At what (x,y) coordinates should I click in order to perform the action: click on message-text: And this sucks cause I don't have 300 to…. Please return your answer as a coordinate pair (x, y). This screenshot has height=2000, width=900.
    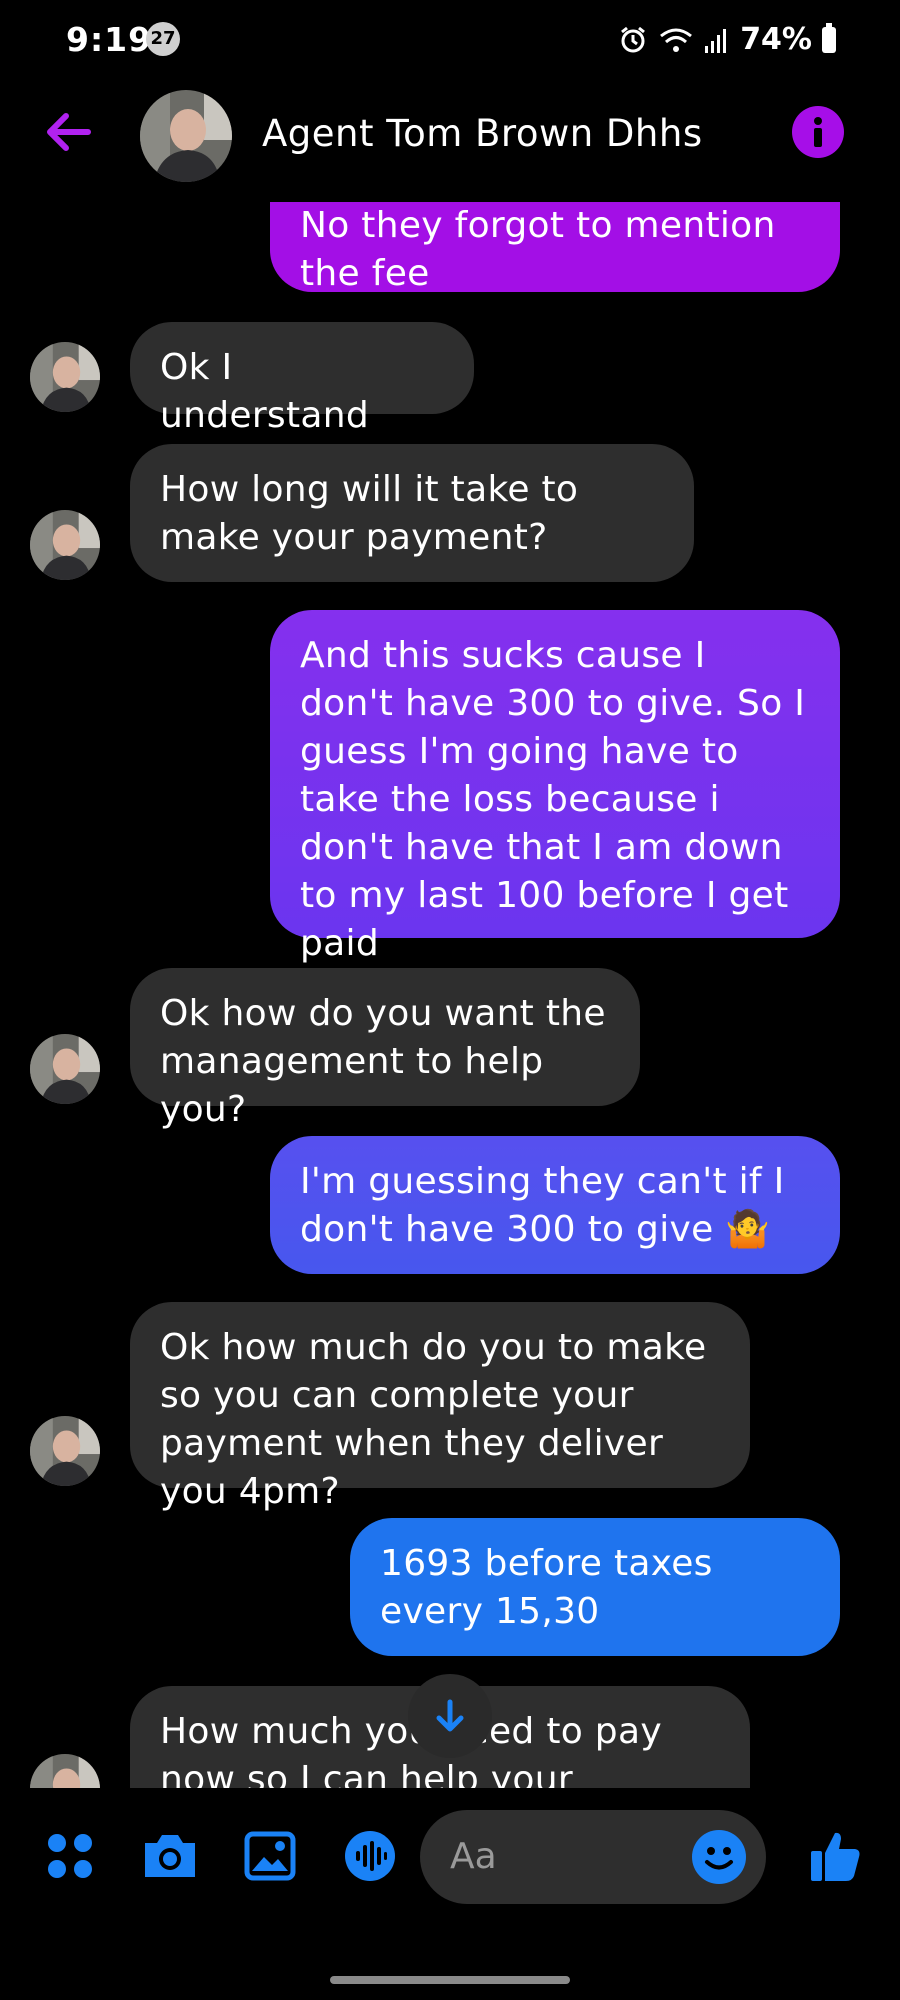
    Looking at the image, I should click on (553, 799).